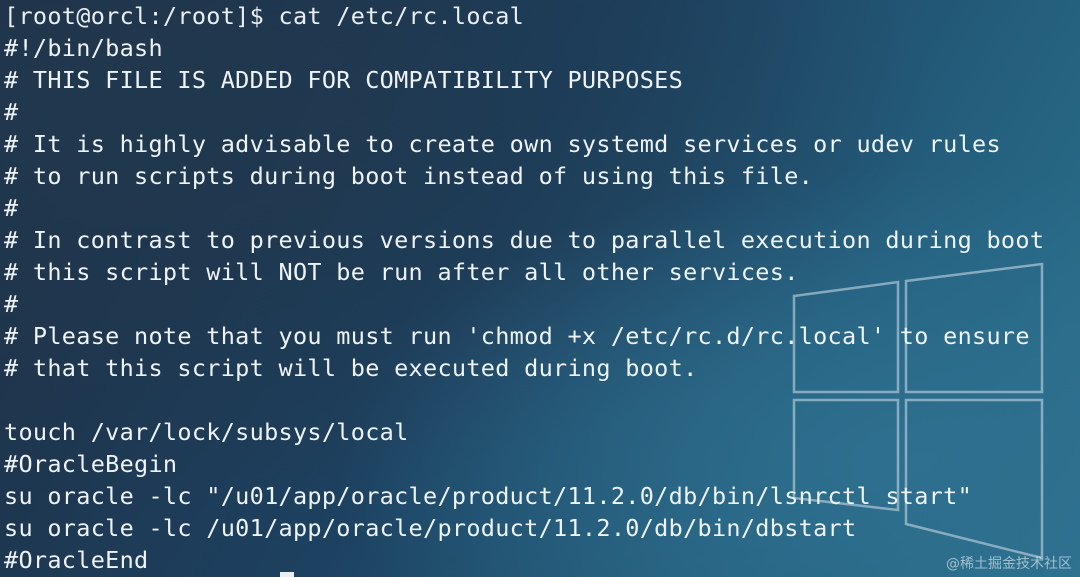 The height and width of the screenshot is (577, 1080). Describe the element at coordinates (76, 560) in the screenshot. I see `terminal-line: #OracleEnd` at that location.